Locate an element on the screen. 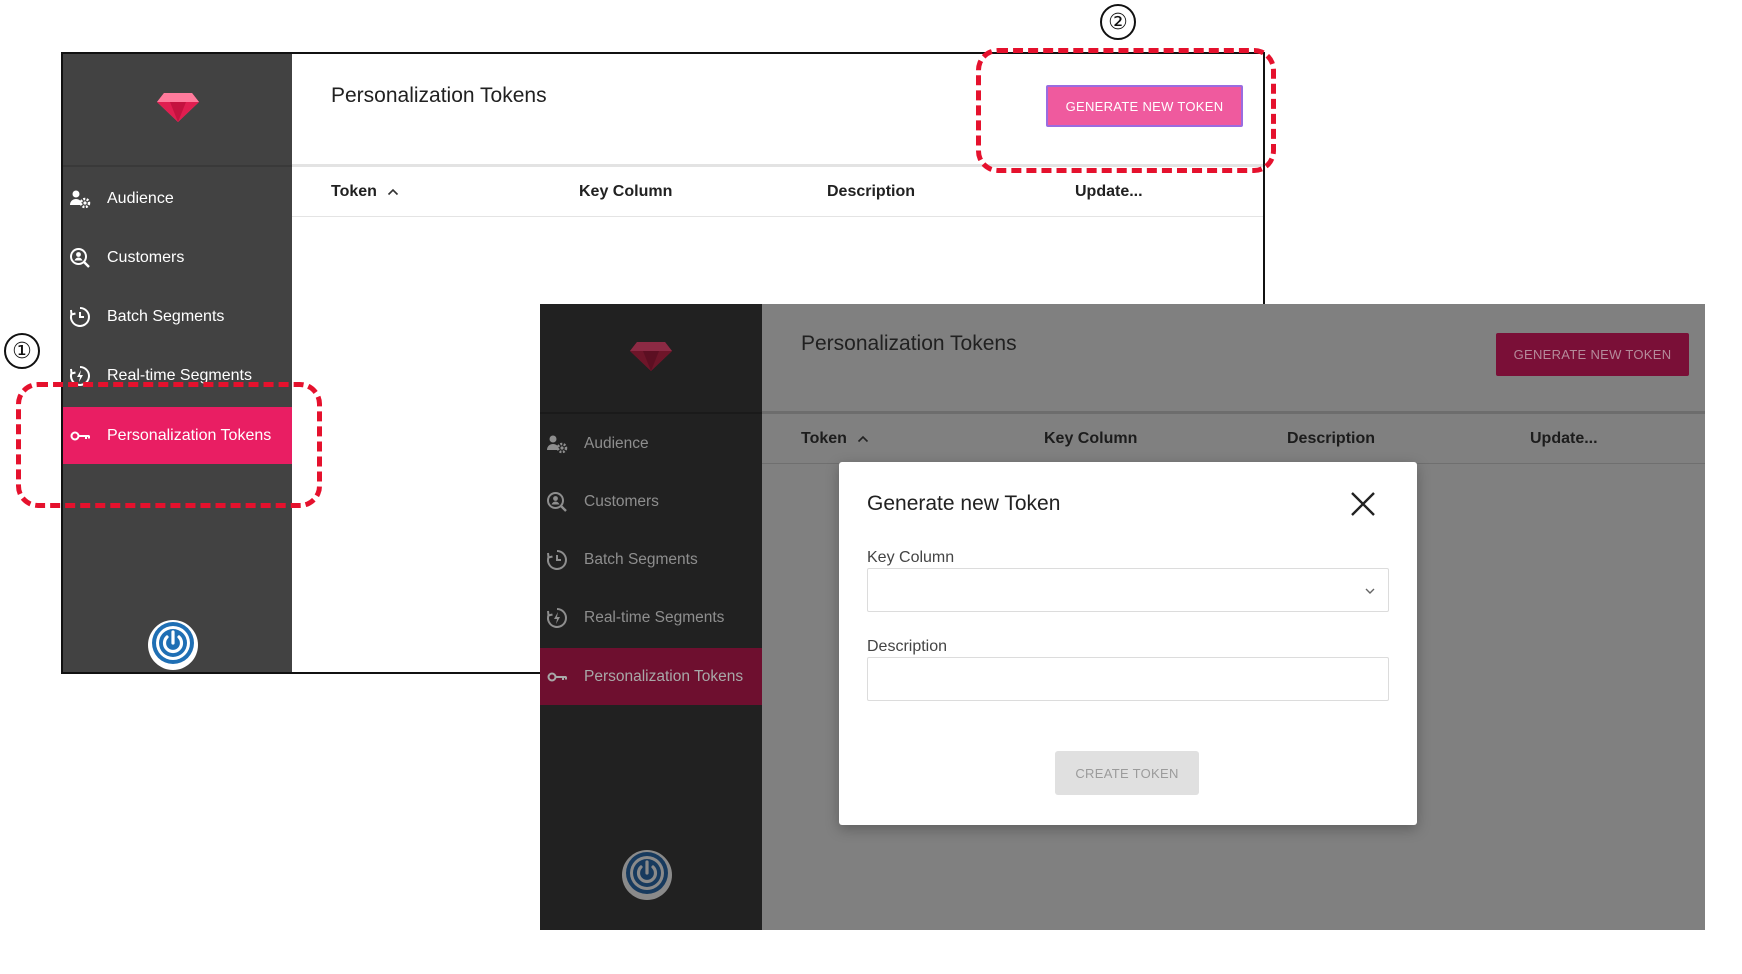  description-field-wrapper is located at coordinates (1128, 679).